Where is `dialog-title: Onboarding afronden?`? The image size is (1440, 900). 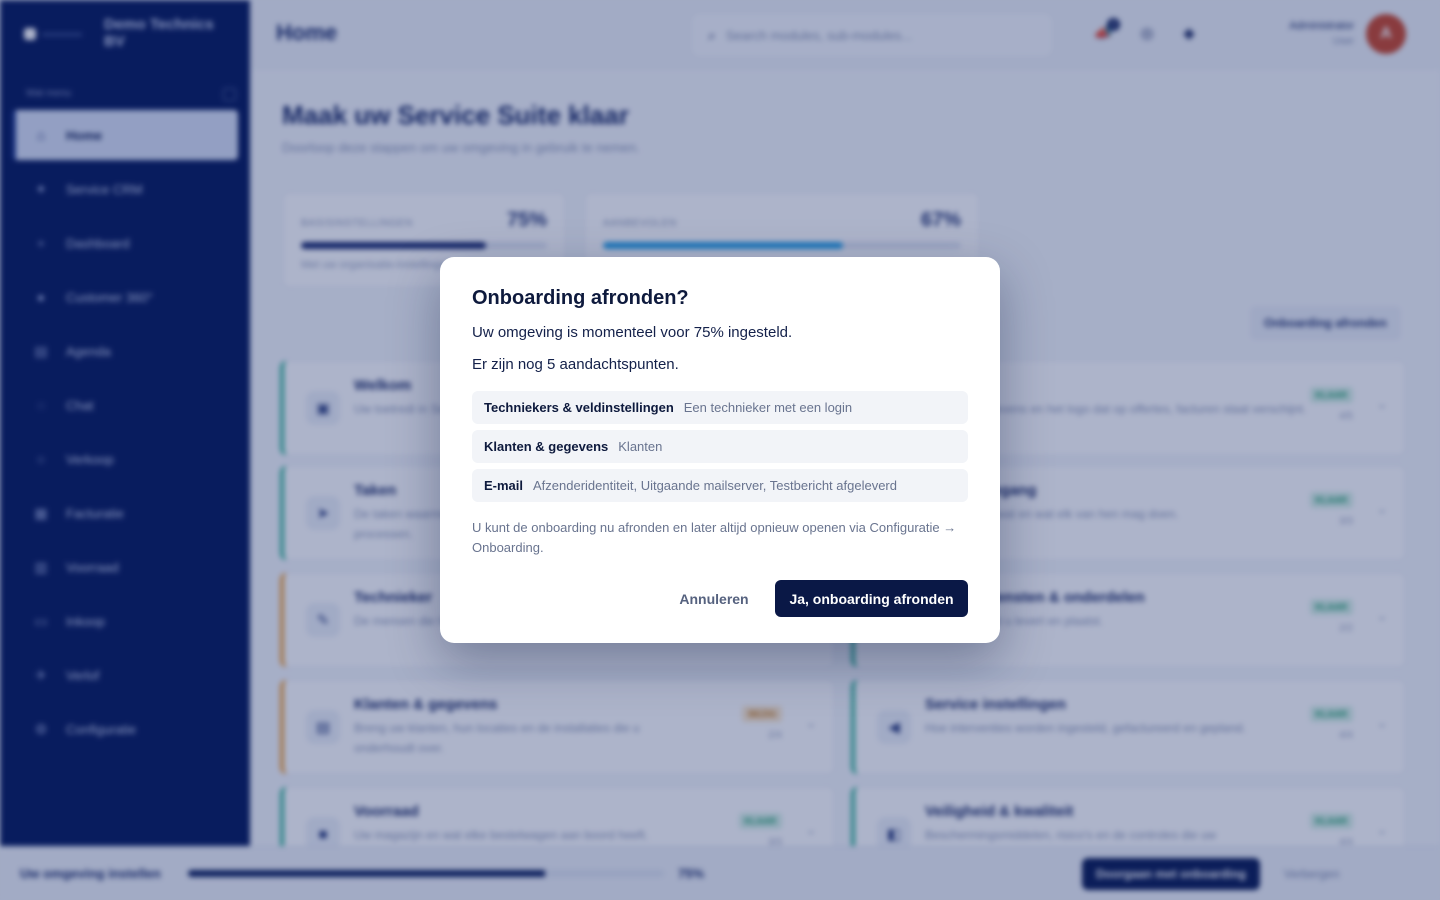
dialog-title: Onboarding afronden? is located at coordinates (580, 298).